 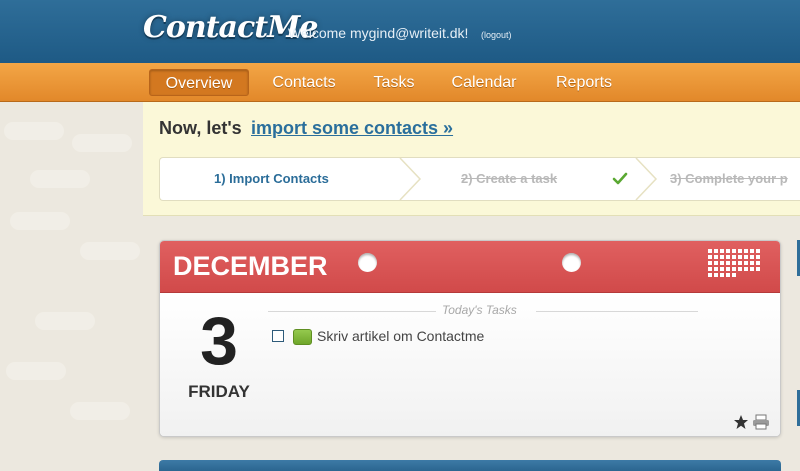 What do you see at coordinates (734, 266) in the screenshot?
I see `calendar-grid-icon` at bounding box center [734, 266].